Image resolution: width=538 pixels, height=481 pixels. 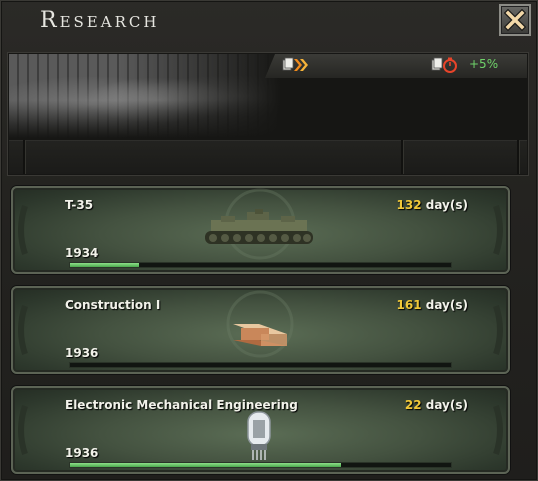 I want to click on research-timer-icon, so click(x=445, y=65).